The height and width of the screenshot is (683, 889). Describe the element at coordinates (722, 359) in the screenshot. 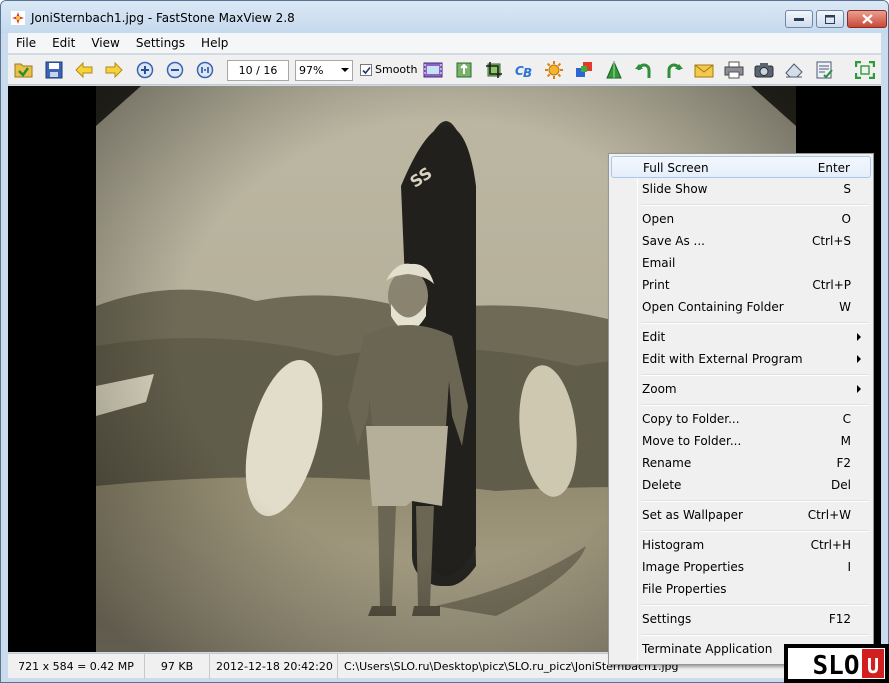

I see `menu-item-label: Edit with External Program` at that location.